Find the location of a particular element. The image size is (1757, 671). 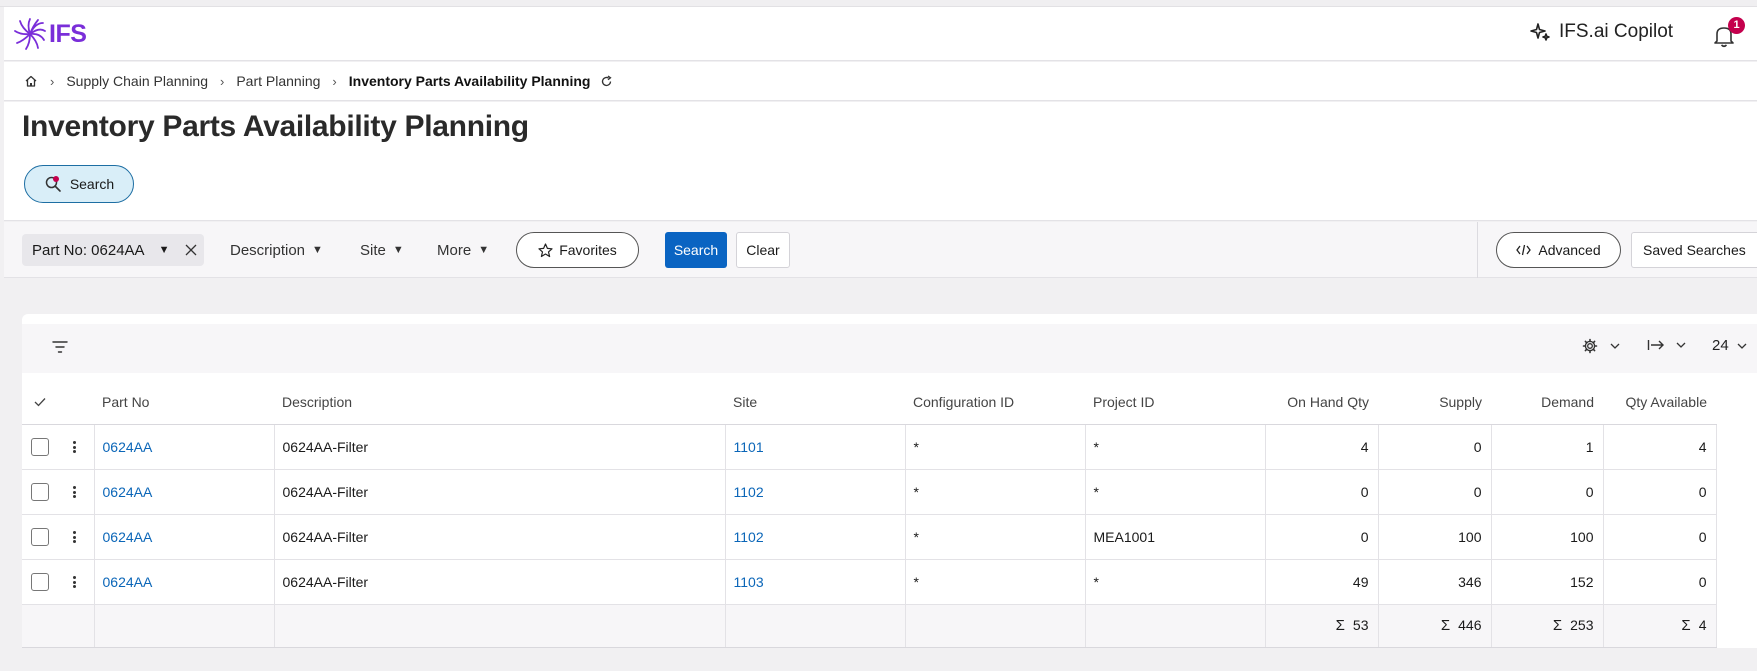

total-value: 446 is located at coordinates (1470, 625).